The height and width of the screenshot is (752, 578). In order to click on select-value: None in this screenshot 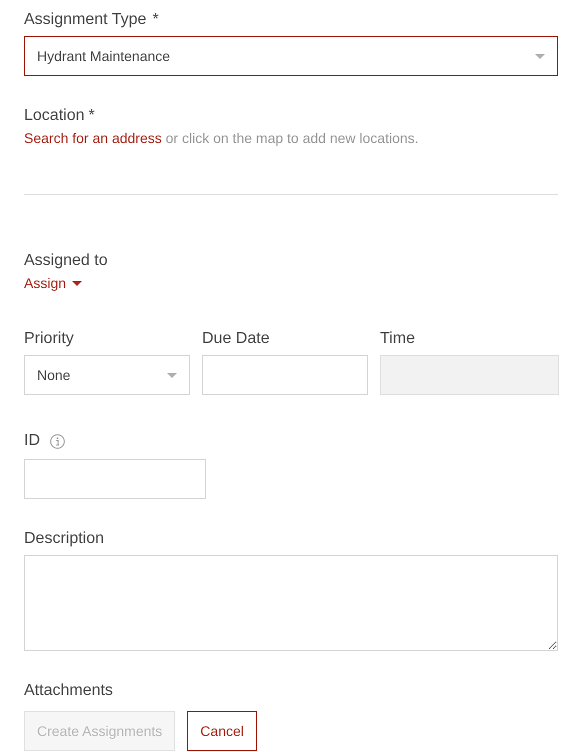, I will do `click(53, 375)`.